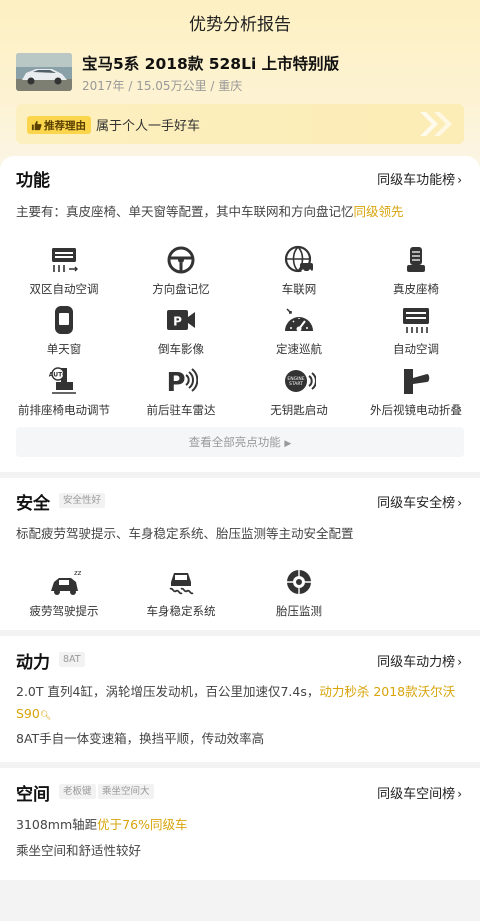 The width and height of the screenshot is (480, 921). What do you see at coordinates (162, 86) in the screenshot?
I see `car-meta: 2017年 / 15.05万公里 / 重庆` at bounding box center [162, 86].